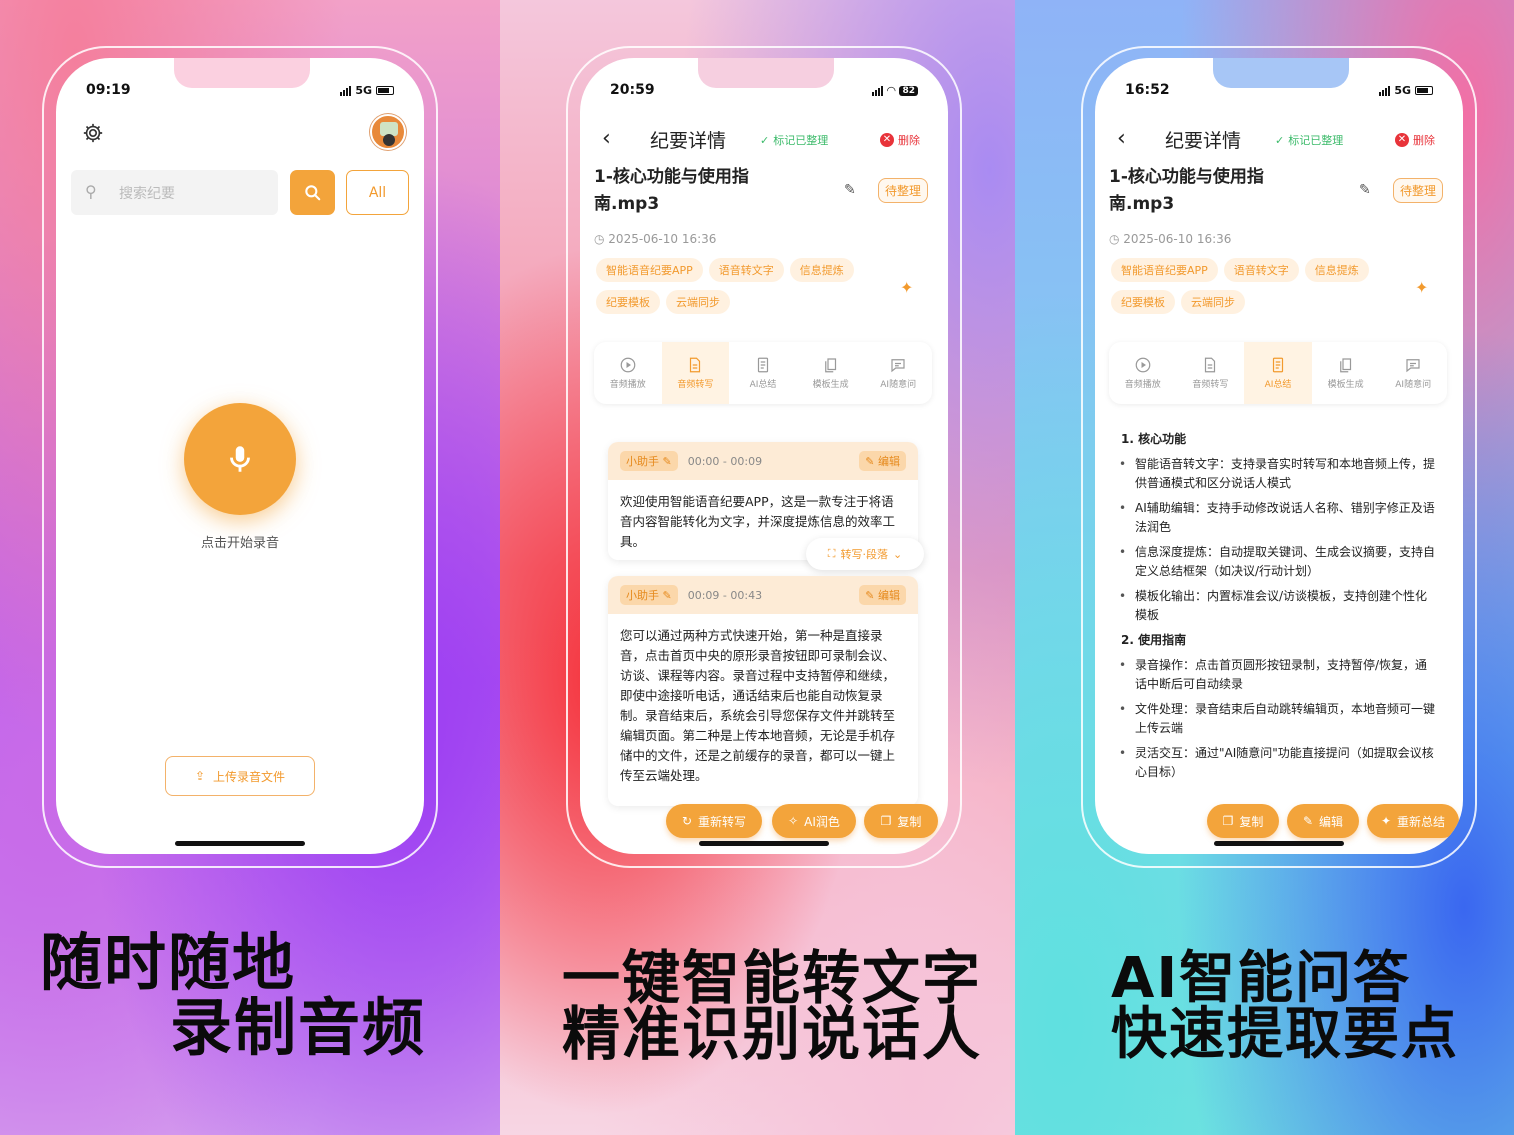 The width and height of the screenshot is (1514, 1135). I want to click on doc-title: 1-核心功能与使用指 南.mp3, so click(671, 191).